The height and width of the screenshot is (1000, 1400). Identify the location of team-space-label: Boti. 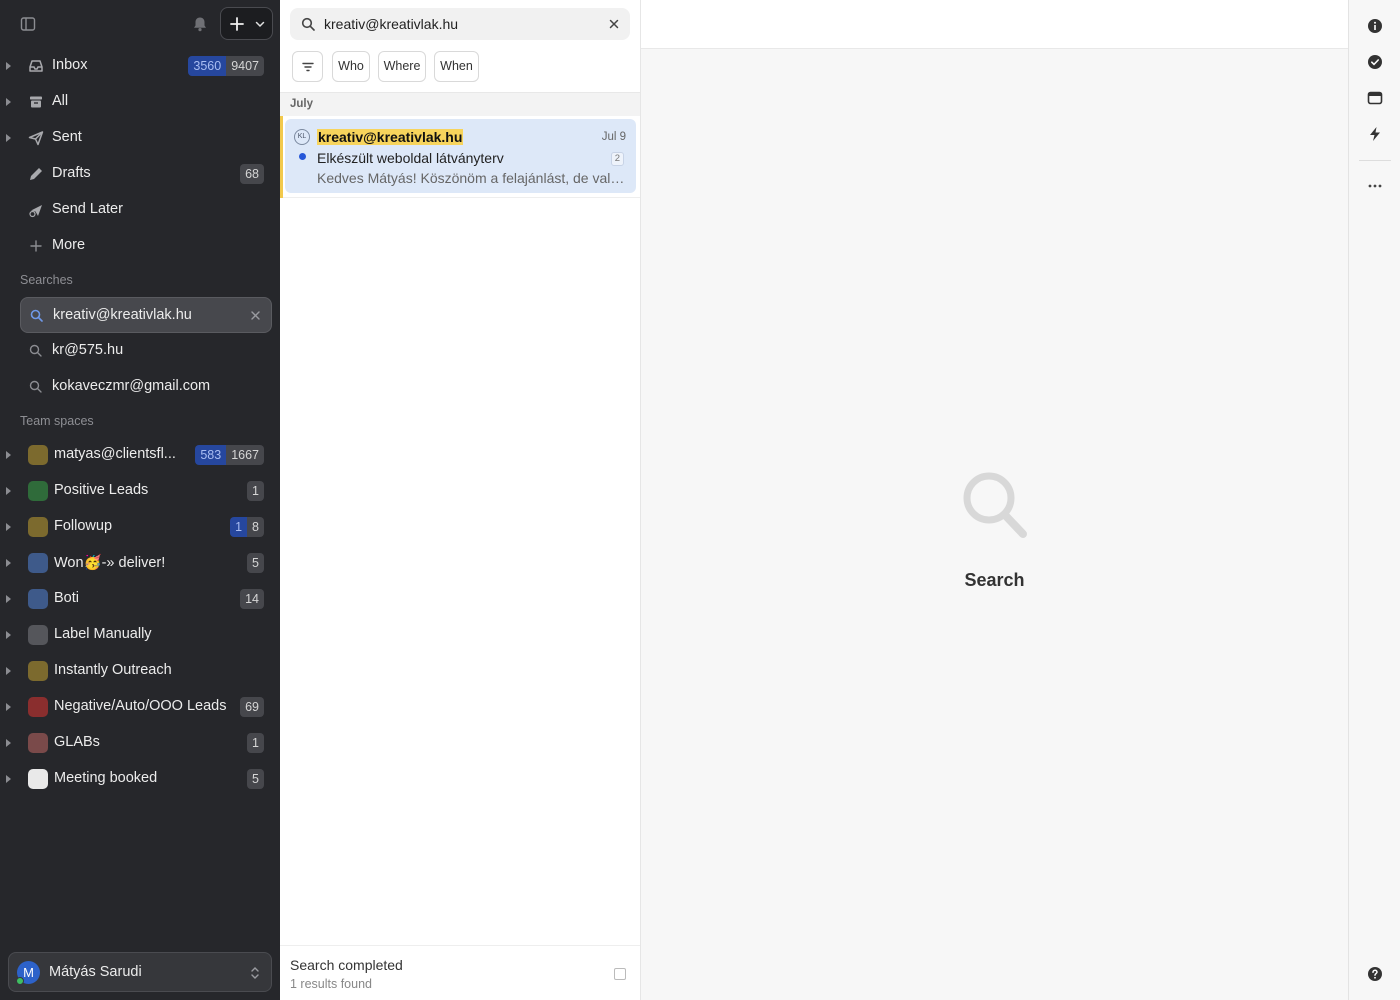
(66, 598).